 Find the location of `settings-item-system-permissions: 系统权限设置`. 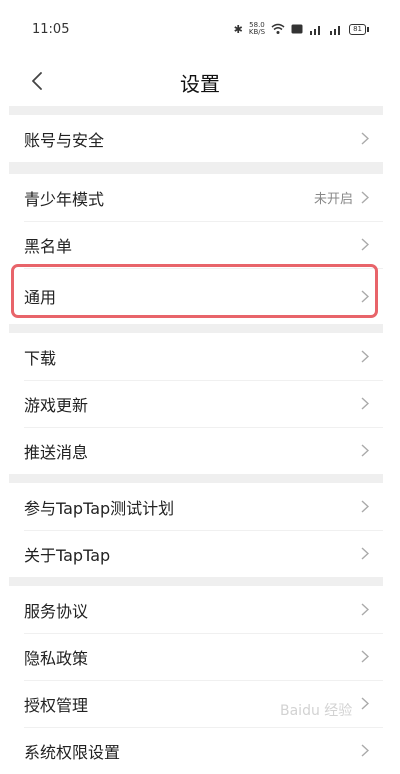

settings-item-system-permissions: 系统权限设置 is located at coordinates (196, 750).